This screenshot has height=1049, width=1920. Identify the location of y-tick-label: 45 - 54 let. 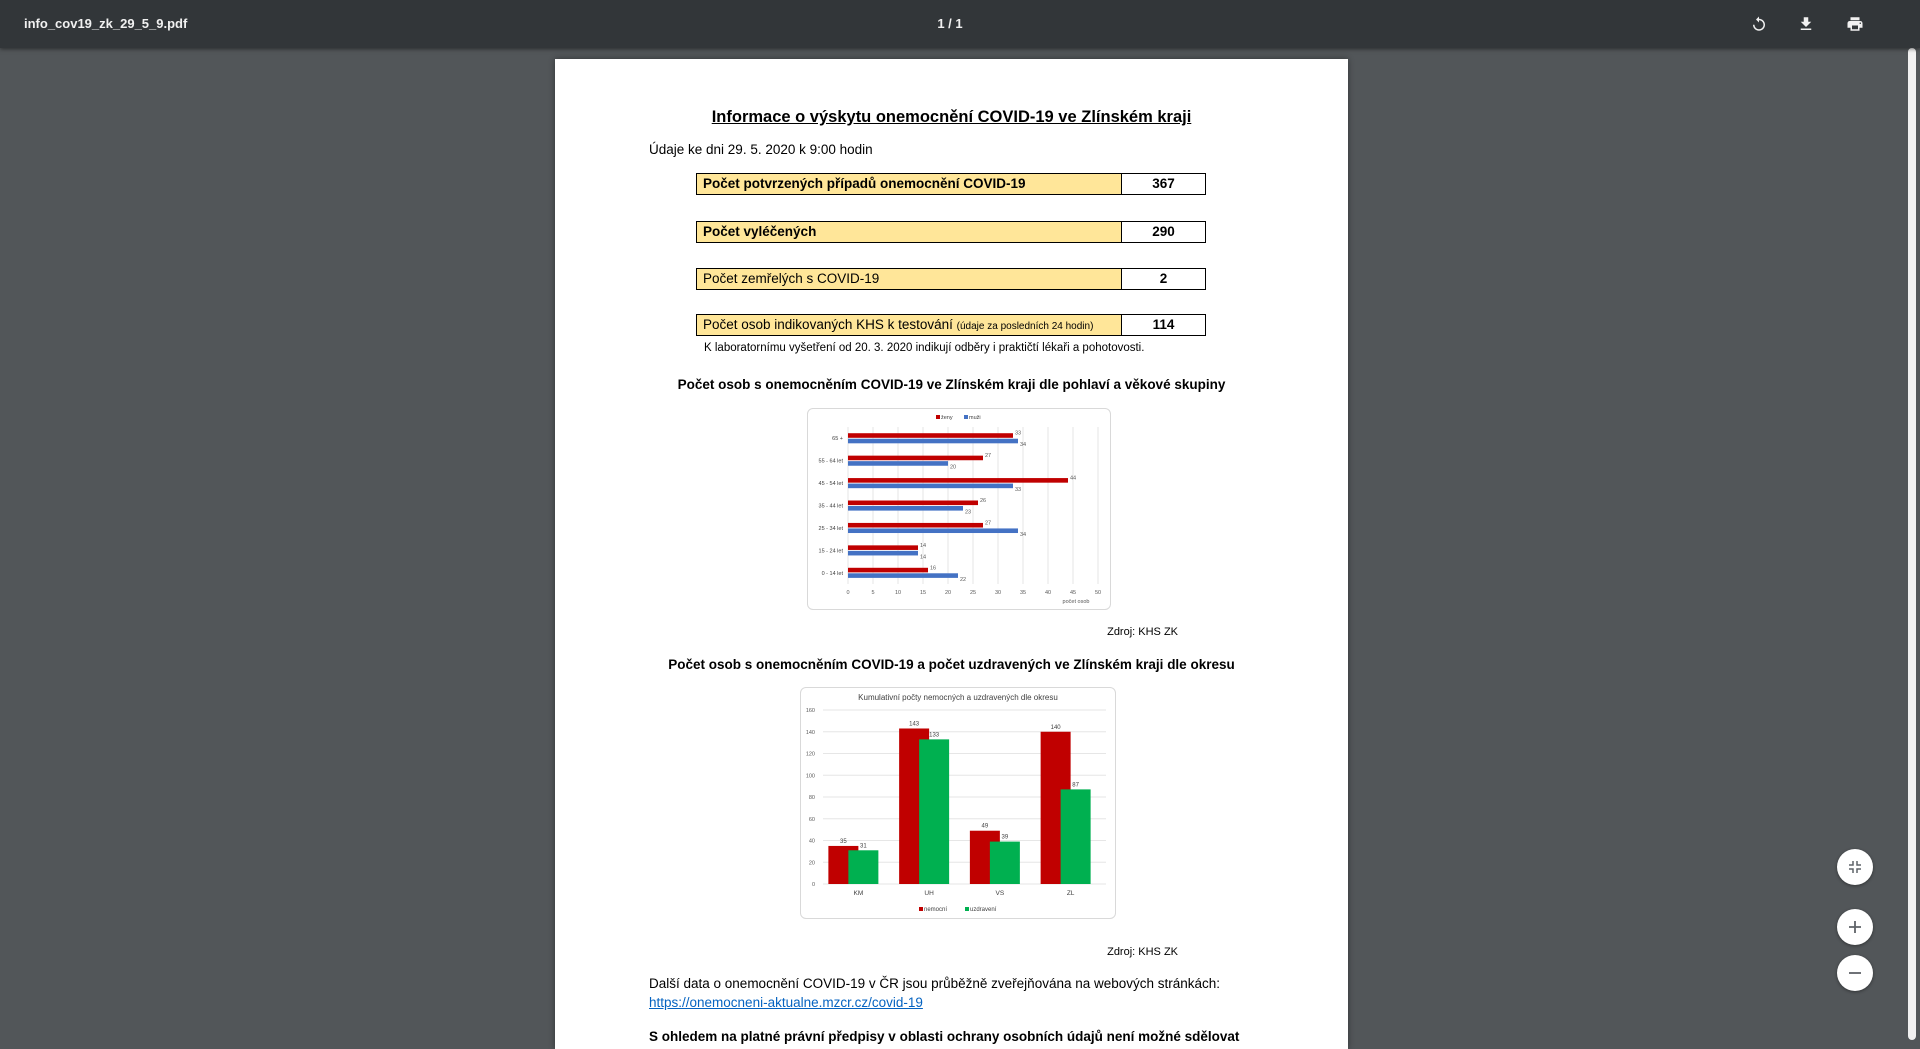
(831, 484).